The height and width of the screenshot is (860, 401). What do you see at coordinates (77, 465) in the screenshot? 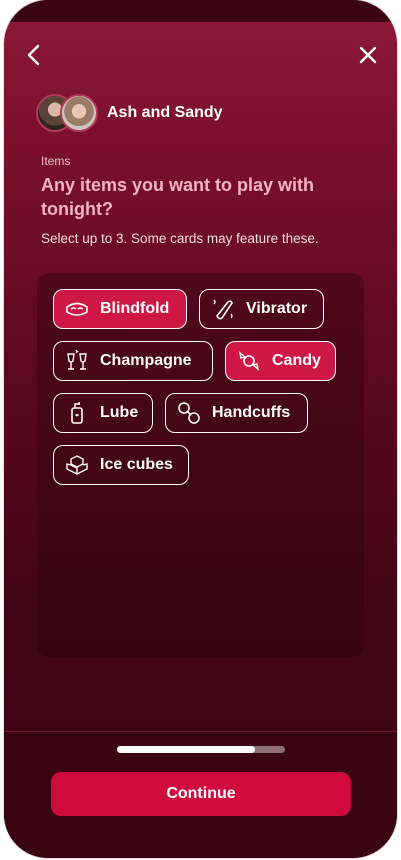
I see `ice-cubes-icon` at bounding box center [77, 465].